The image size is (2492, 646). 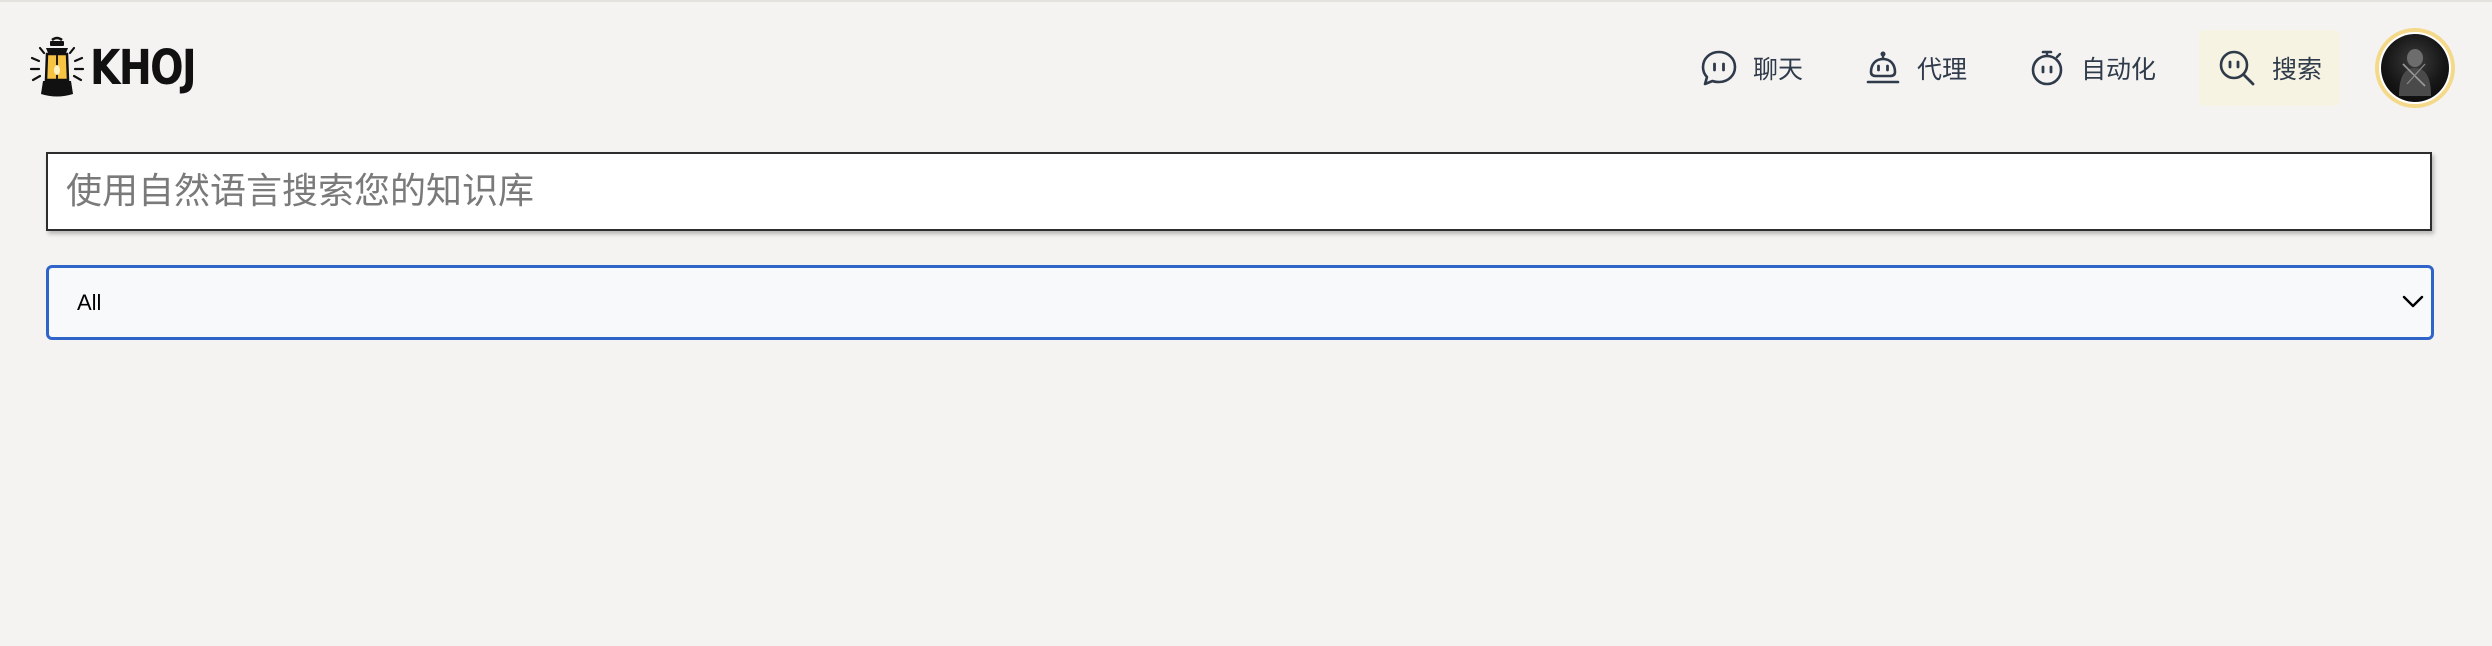 What do you see at coordinates (2118, 70) in the screenshot?
I see `nav-label-automations: 自动化` at bounding box center [2118, 70].